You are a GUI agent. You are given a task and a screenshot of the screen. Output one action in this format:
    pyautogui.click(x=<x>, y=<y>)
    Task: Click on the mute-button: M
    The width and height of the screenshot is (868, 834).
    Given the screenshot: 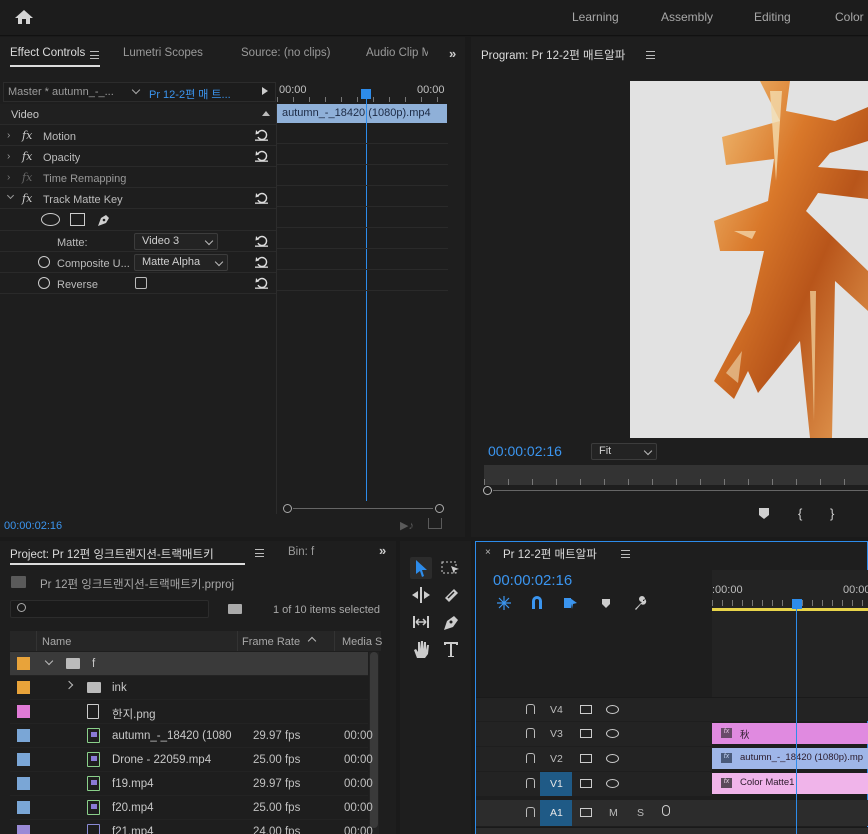 What is the action you would take?
    pyautogui.click(x=613, y=813)
    